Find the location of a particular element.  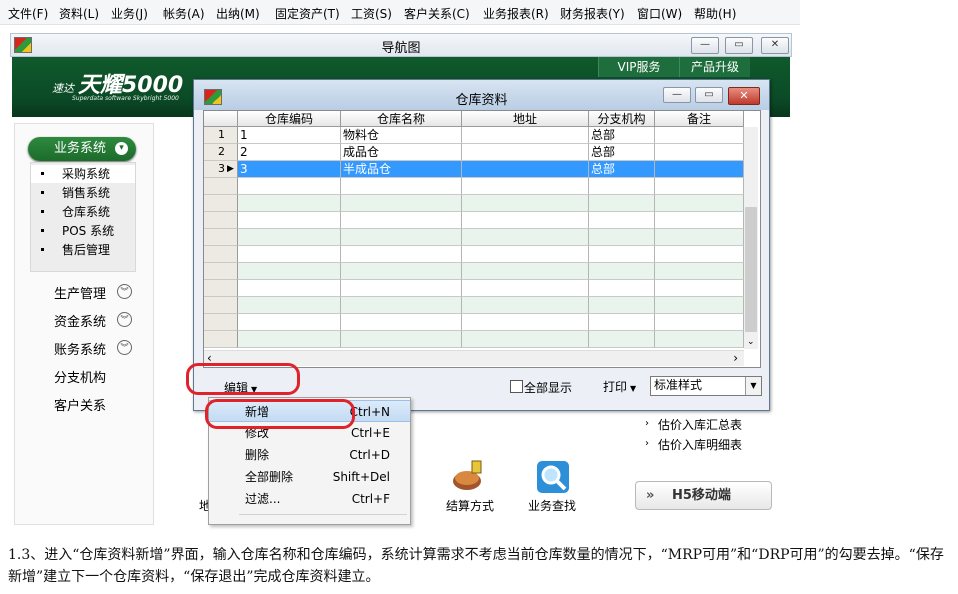

product-upgrade-button: 产品升级 is located at coordinates (714, 67).